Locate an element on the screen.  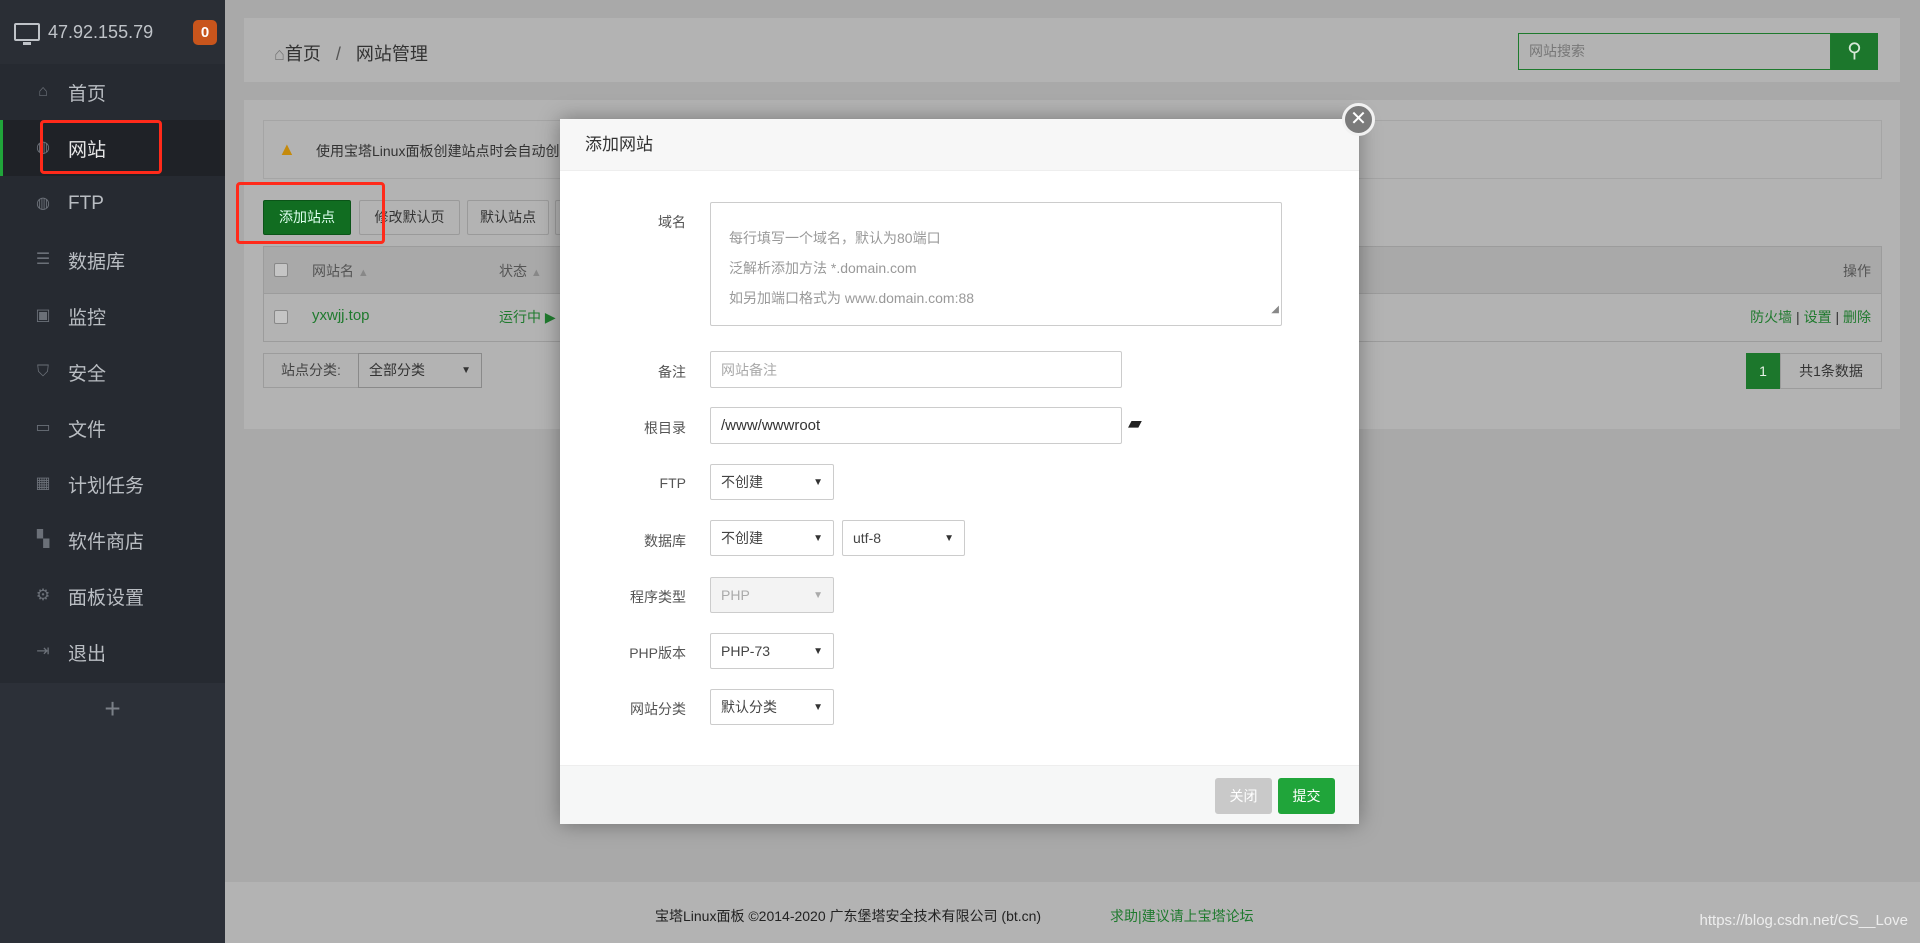
alert-text: 使用宝塔Linux面板创建站点时会自动创 is located at coordinates (438, 151).